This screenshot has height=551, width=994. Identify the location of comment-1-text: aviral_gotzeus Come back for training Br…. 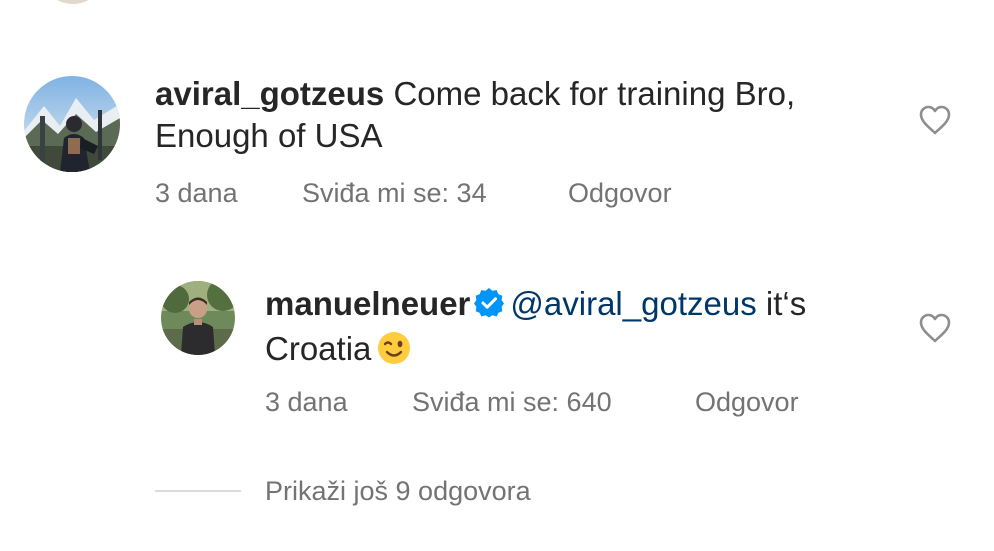
(525, 115).